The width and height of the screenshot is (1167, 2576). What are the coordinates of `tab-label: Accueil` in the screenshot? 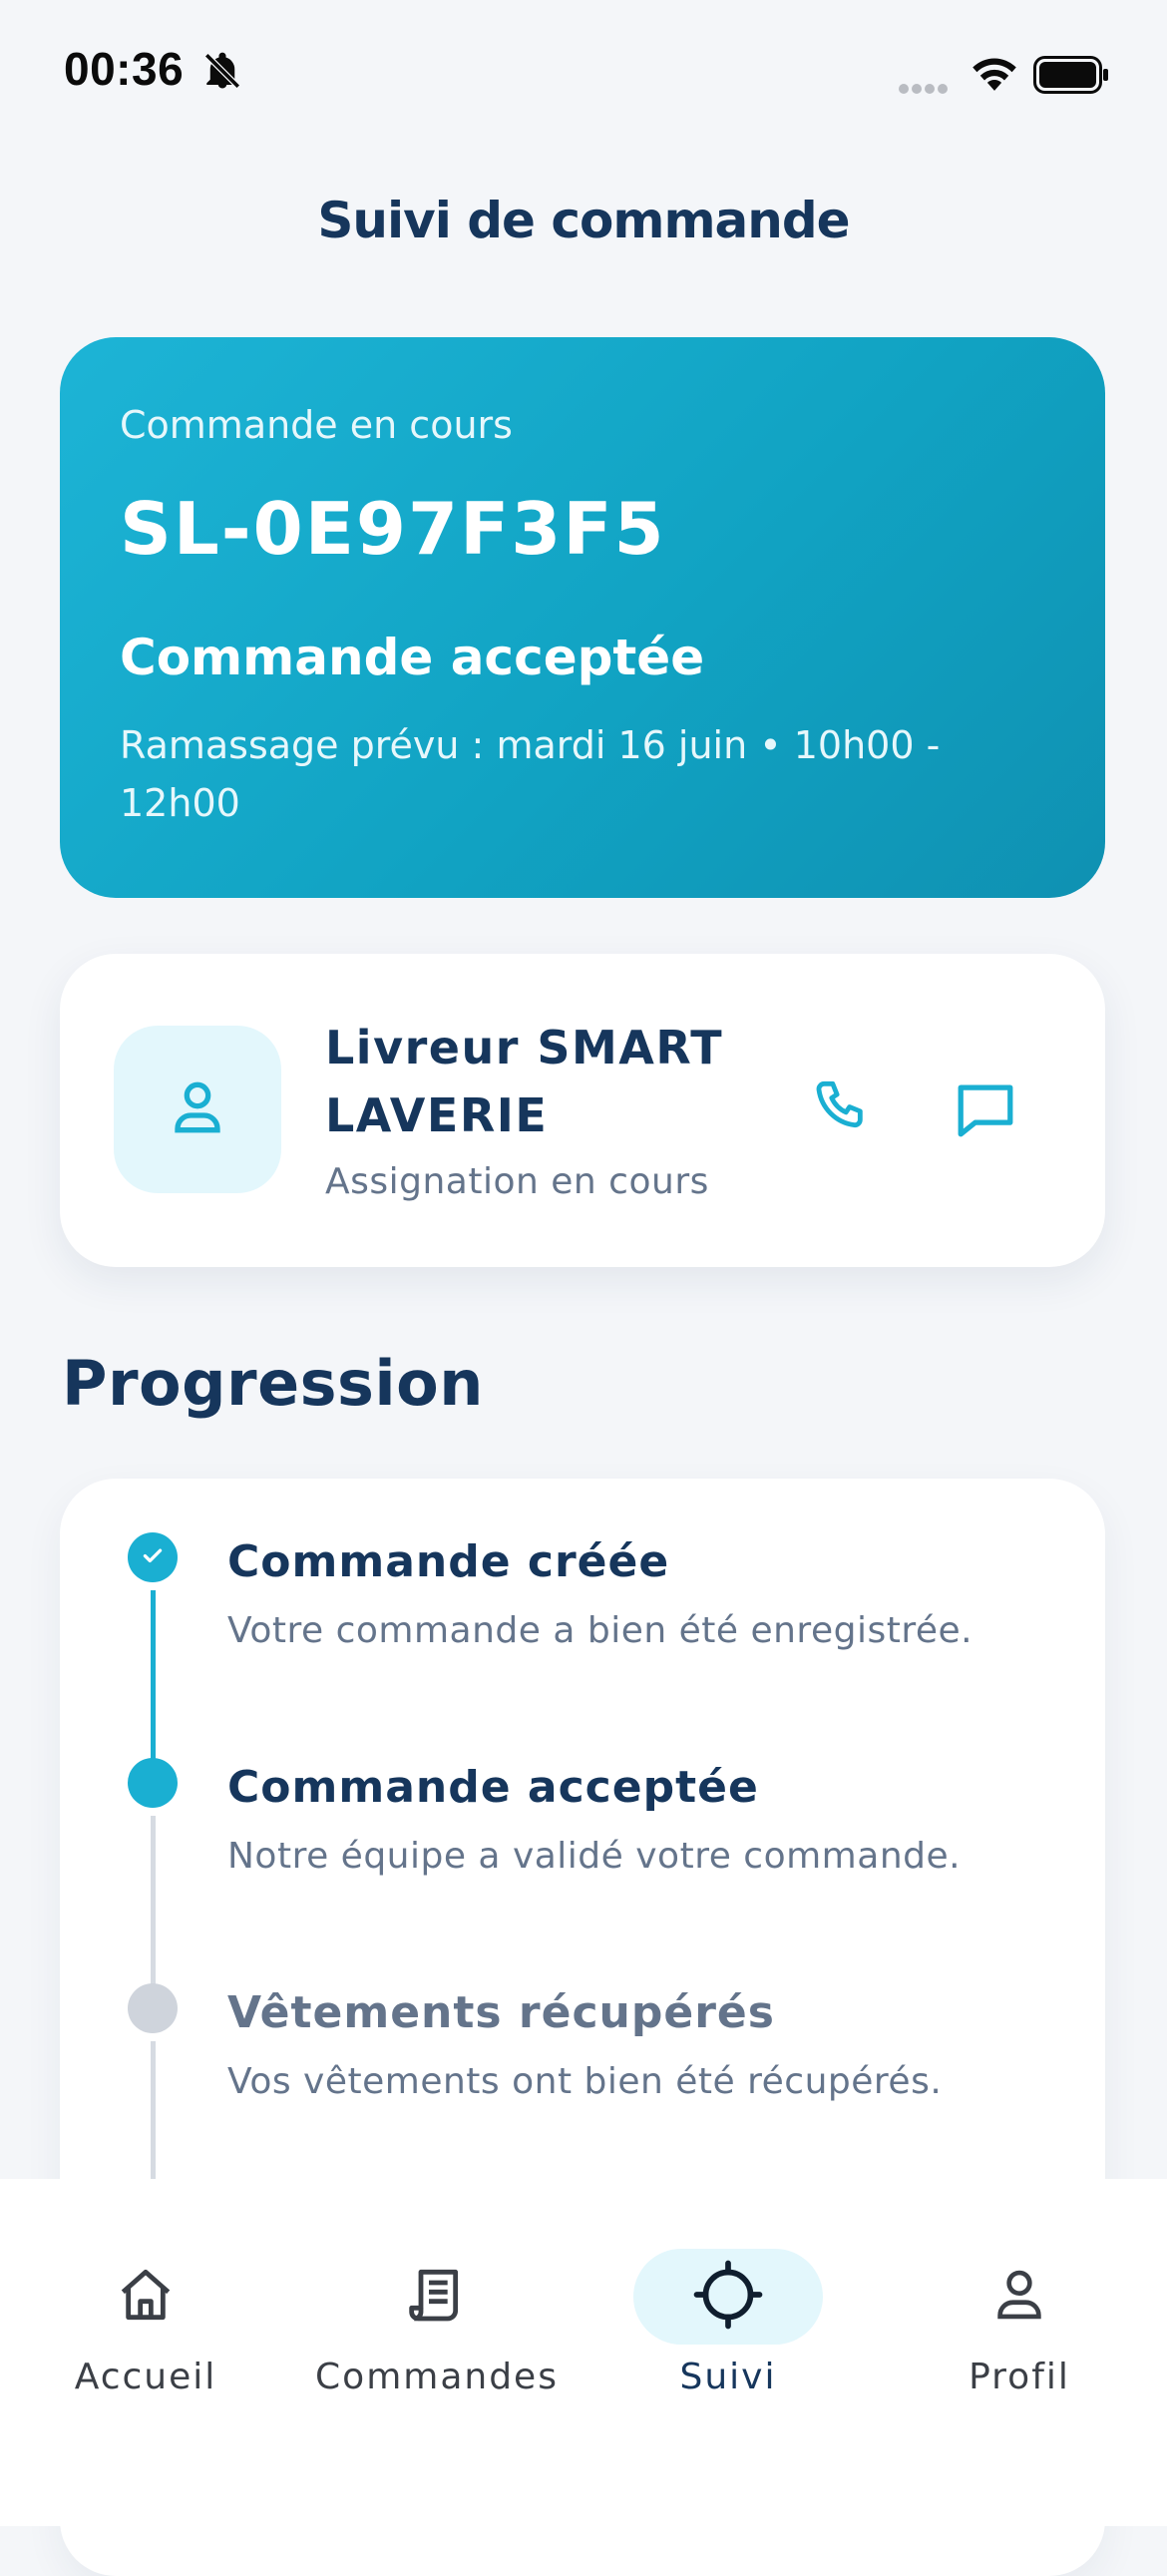 It's located at (145, 2377).